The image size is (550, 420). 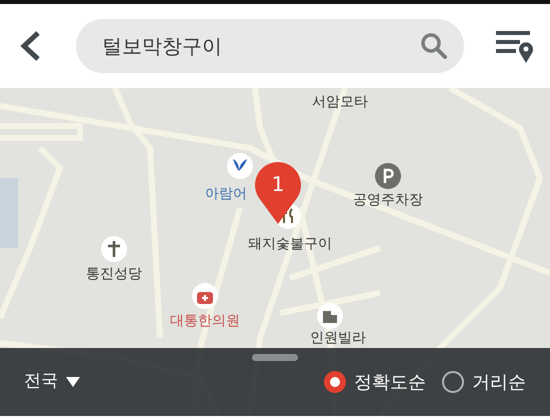 What do you see at coordinates (73, 382) in the screenshot?
I see `caret-icon` at bounding box center [73, 382].